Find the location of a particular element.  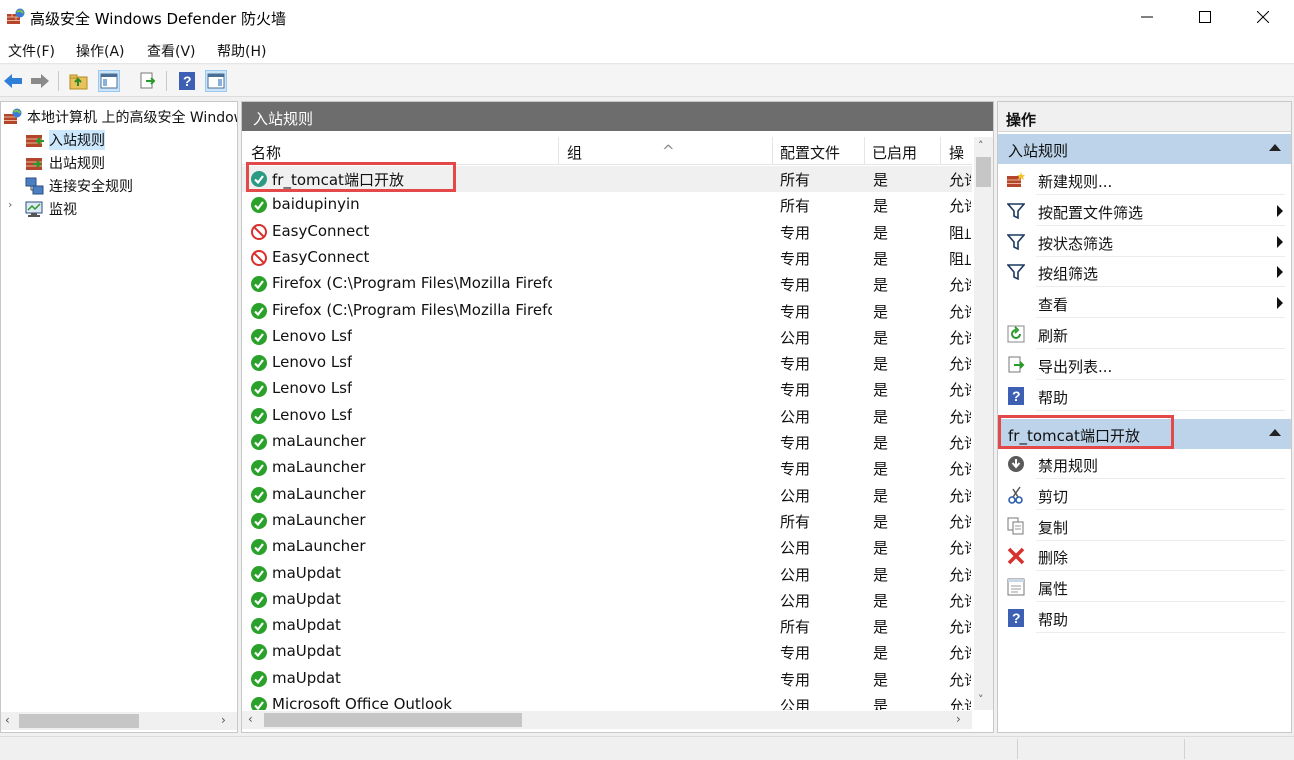

section-inbound-rules: 入站规则 is located at coordinates (1144, 149).